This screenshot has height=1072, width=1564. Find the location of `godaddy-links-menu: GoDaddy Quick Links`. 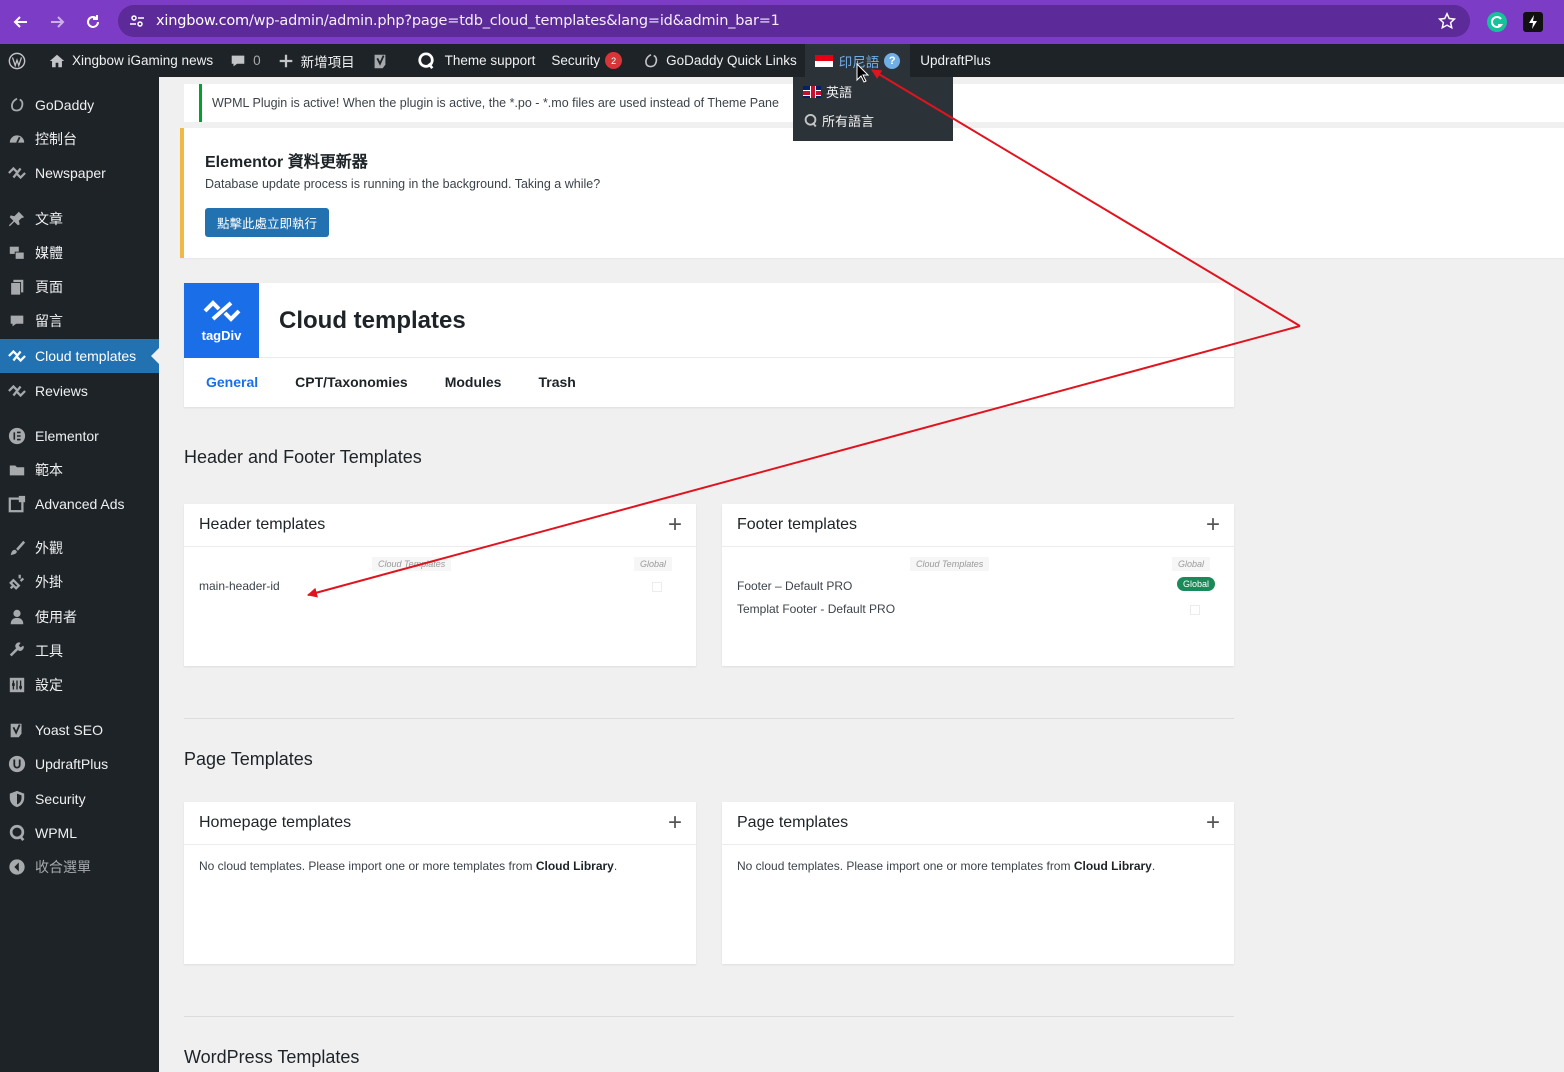

godaddy-links-menu: GoDaddy Quick Links is located at coordinates (717, 60).